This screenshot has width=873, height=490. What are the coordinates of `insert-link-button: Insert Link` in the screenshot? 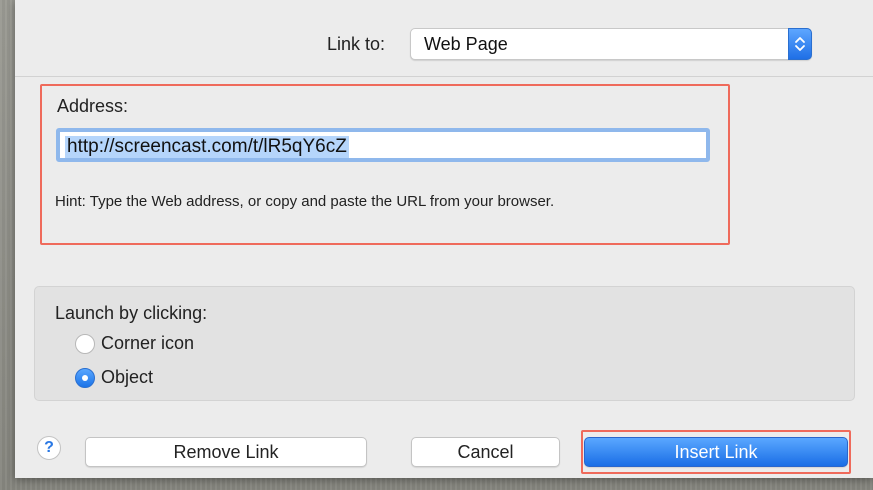 It's located at (716, 452).